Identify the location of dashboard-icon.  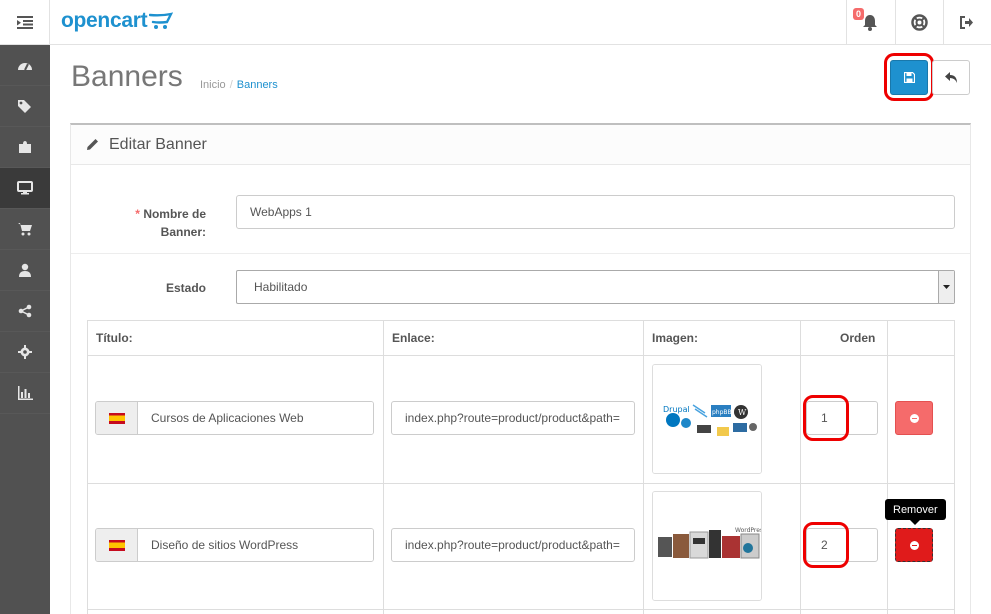
(25, 67).